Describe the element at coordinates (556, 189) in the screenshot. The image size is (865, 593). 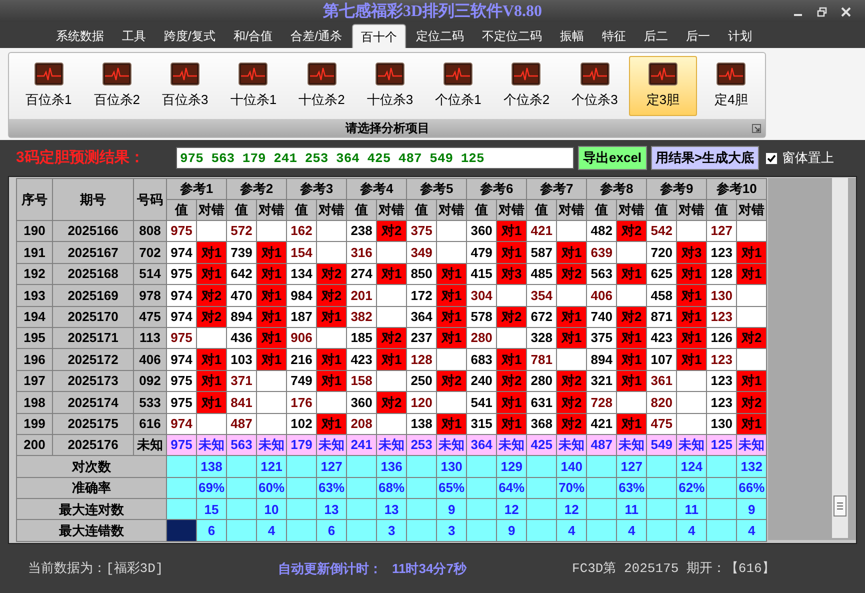
I see `group-header: 参考7` at that location.